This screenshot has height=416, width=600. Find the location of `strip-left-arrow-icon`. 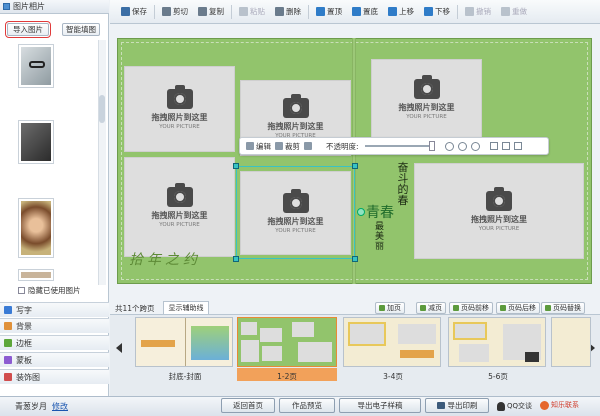

strip-left-arrow-icon is located at coordinates (119, 348).